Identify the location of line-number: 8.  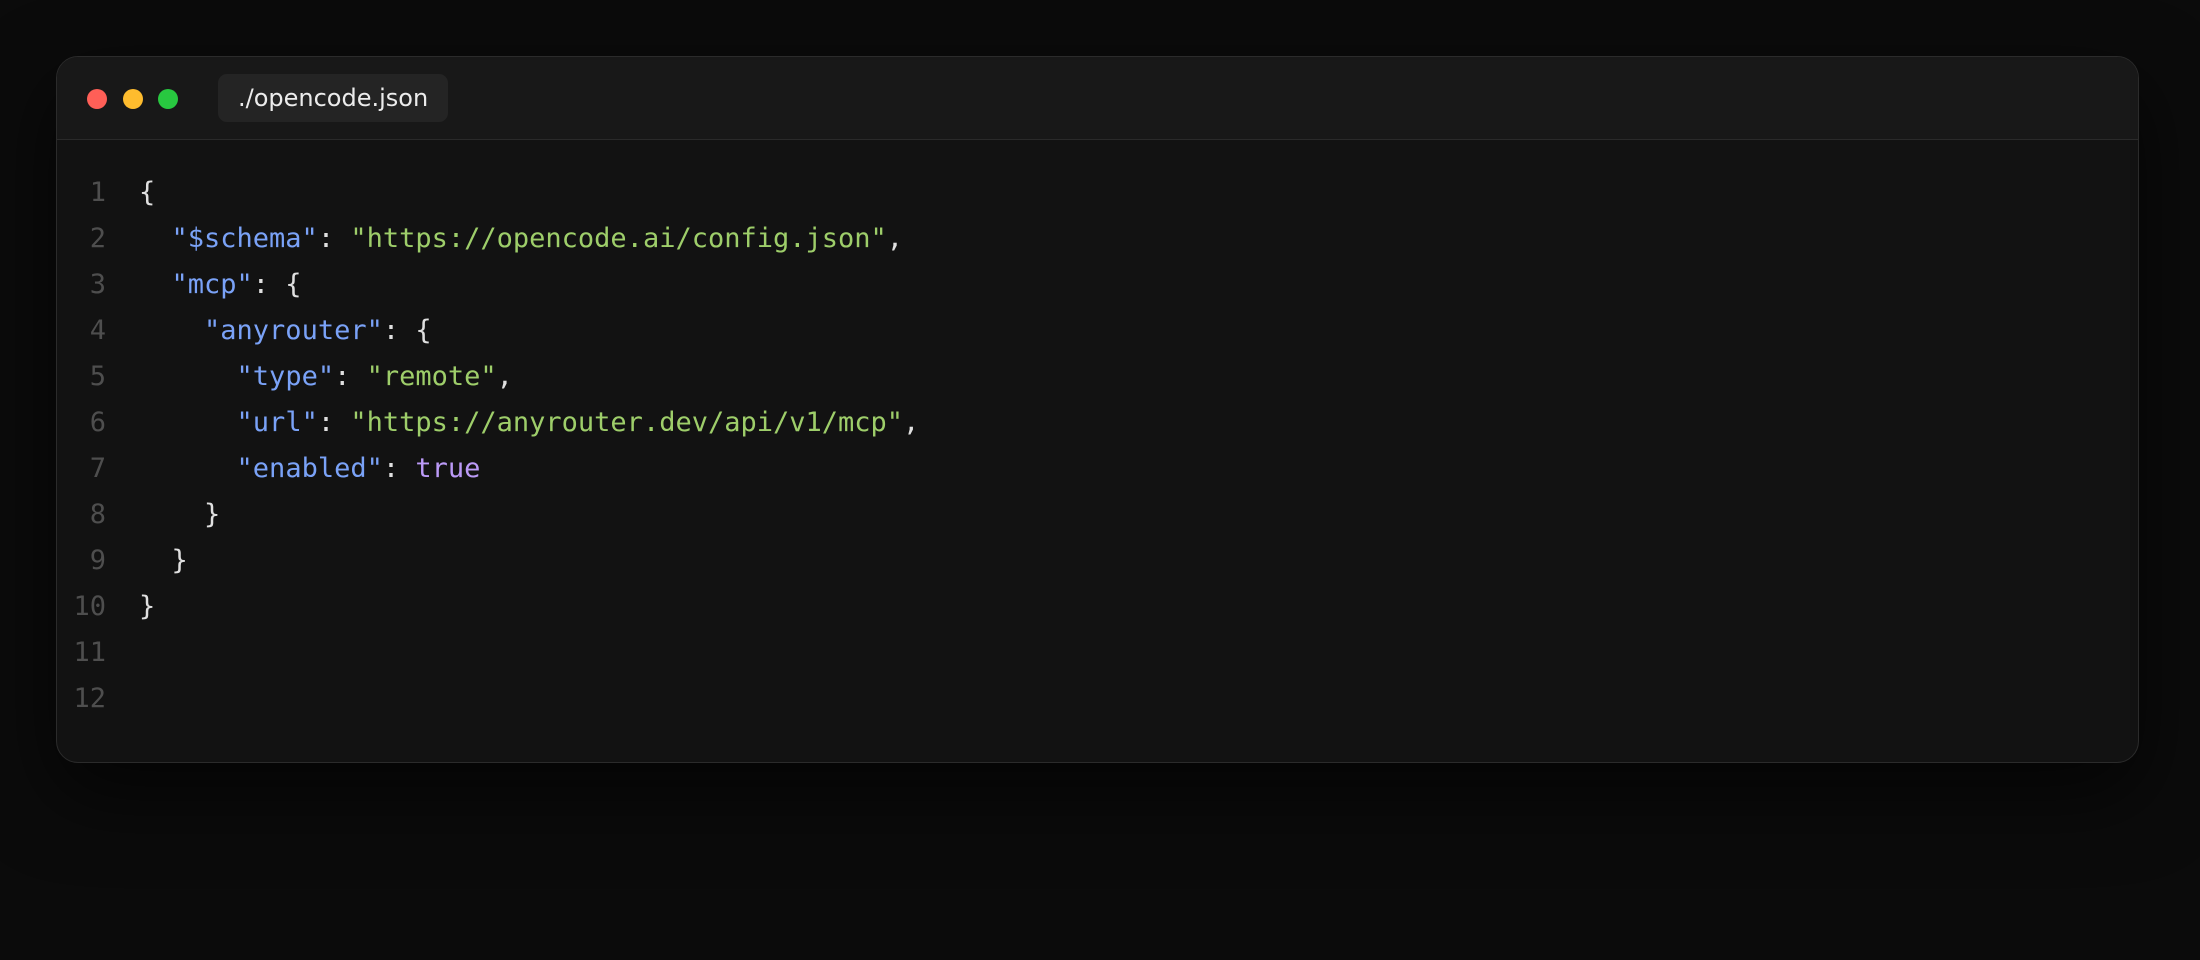
(97, 514).